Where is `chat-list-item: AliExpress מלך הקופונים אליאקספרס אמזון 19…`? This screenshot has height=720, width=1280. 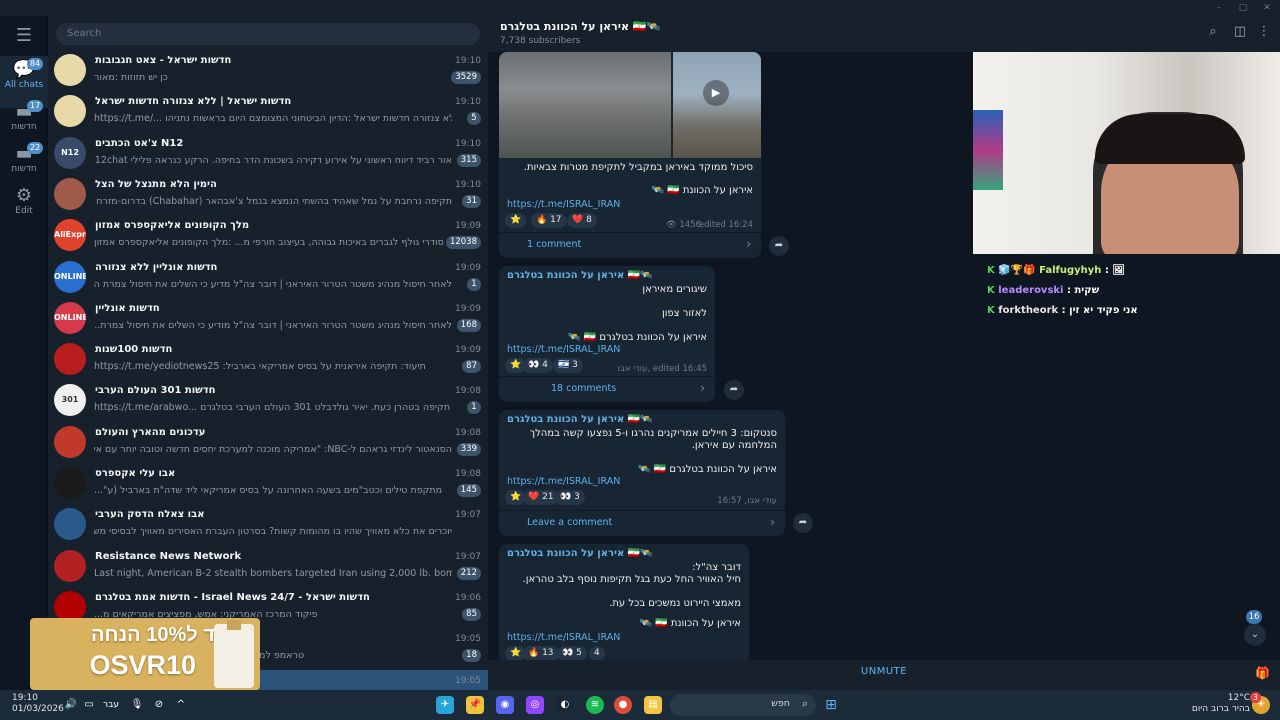
chat-list-item: AliExpress מלך הקופונים אליאקספרס אמזון 19… is located at coordinates (268, 235).